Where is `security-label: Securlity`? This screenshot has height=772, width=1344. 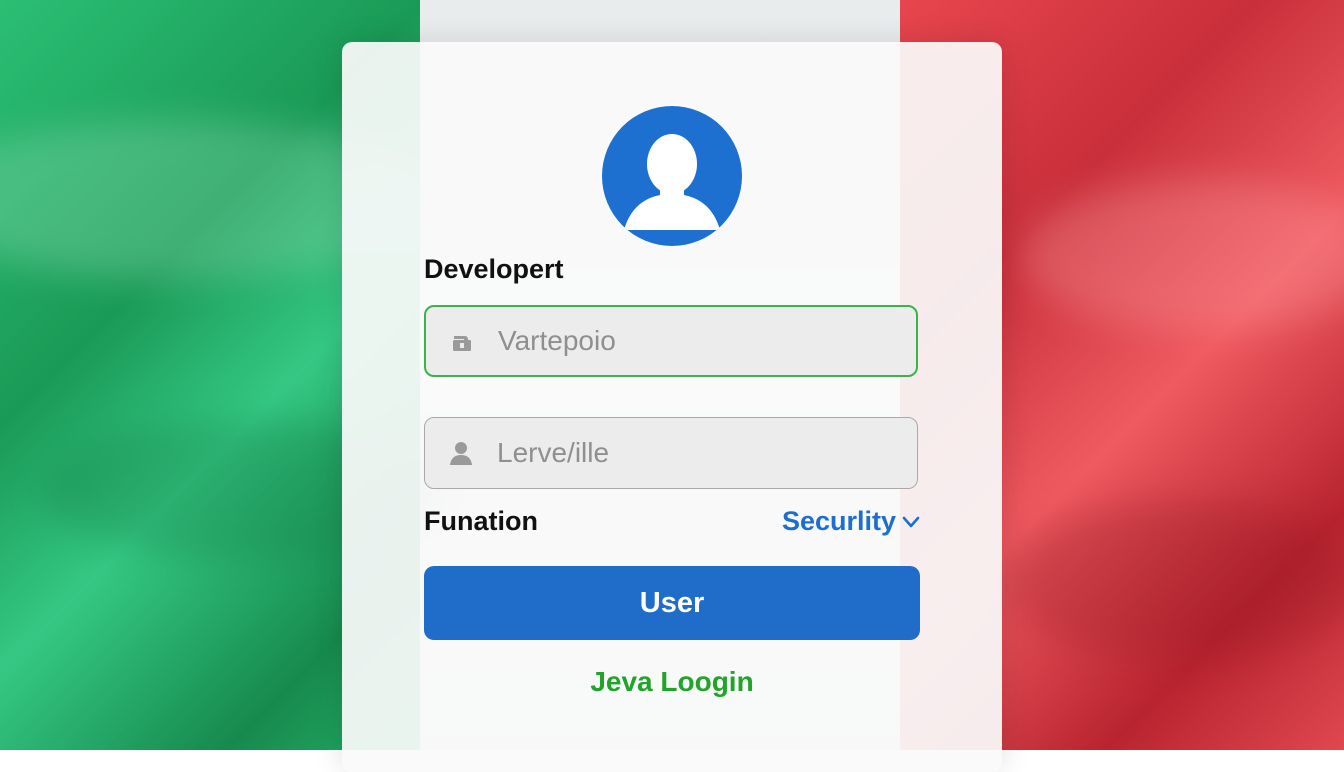
security-label: Securlity is located at coordinates (838, 521).